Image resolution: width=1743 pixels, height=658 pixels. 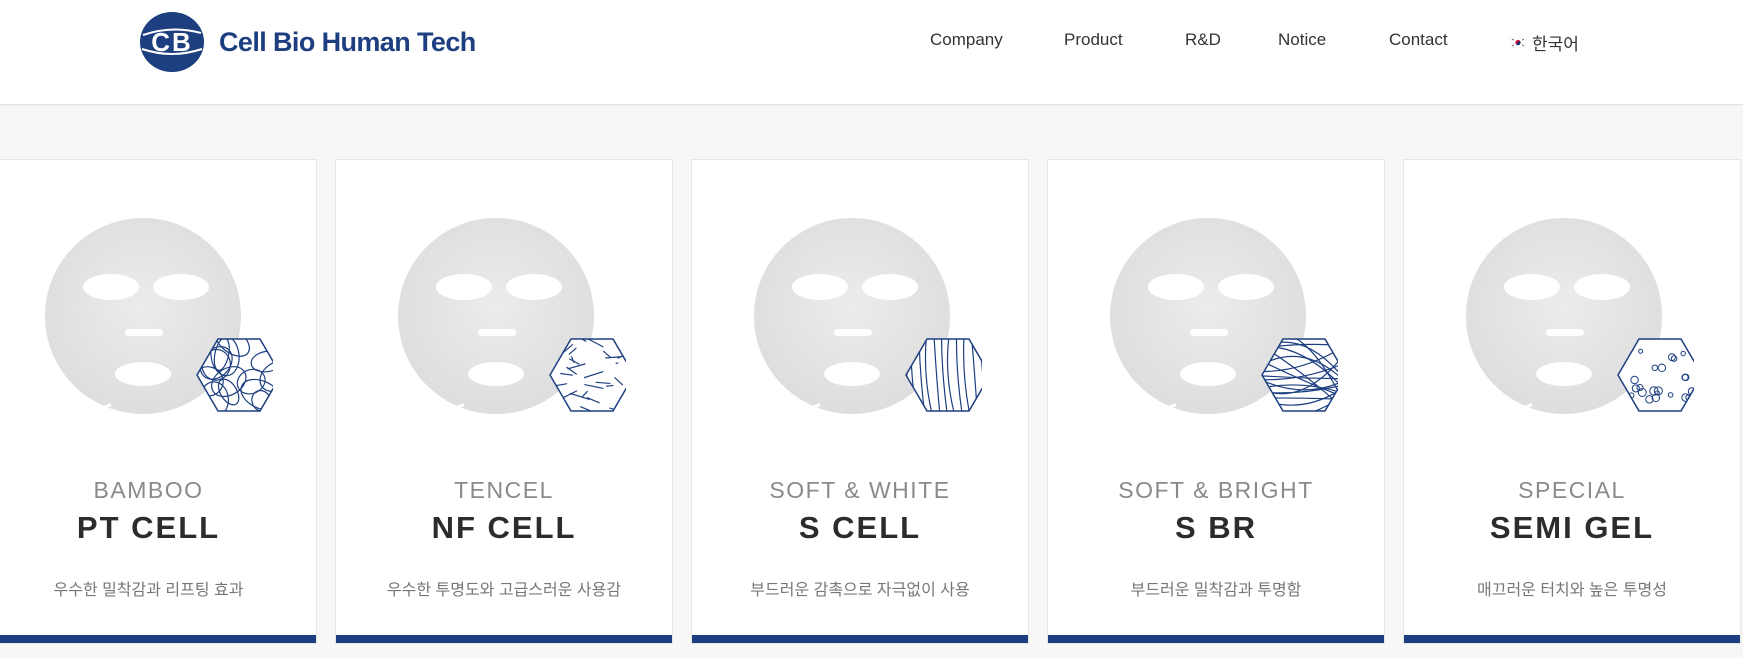 I want to click on product-category: SPECIAL, so click(x=1572, y=490).